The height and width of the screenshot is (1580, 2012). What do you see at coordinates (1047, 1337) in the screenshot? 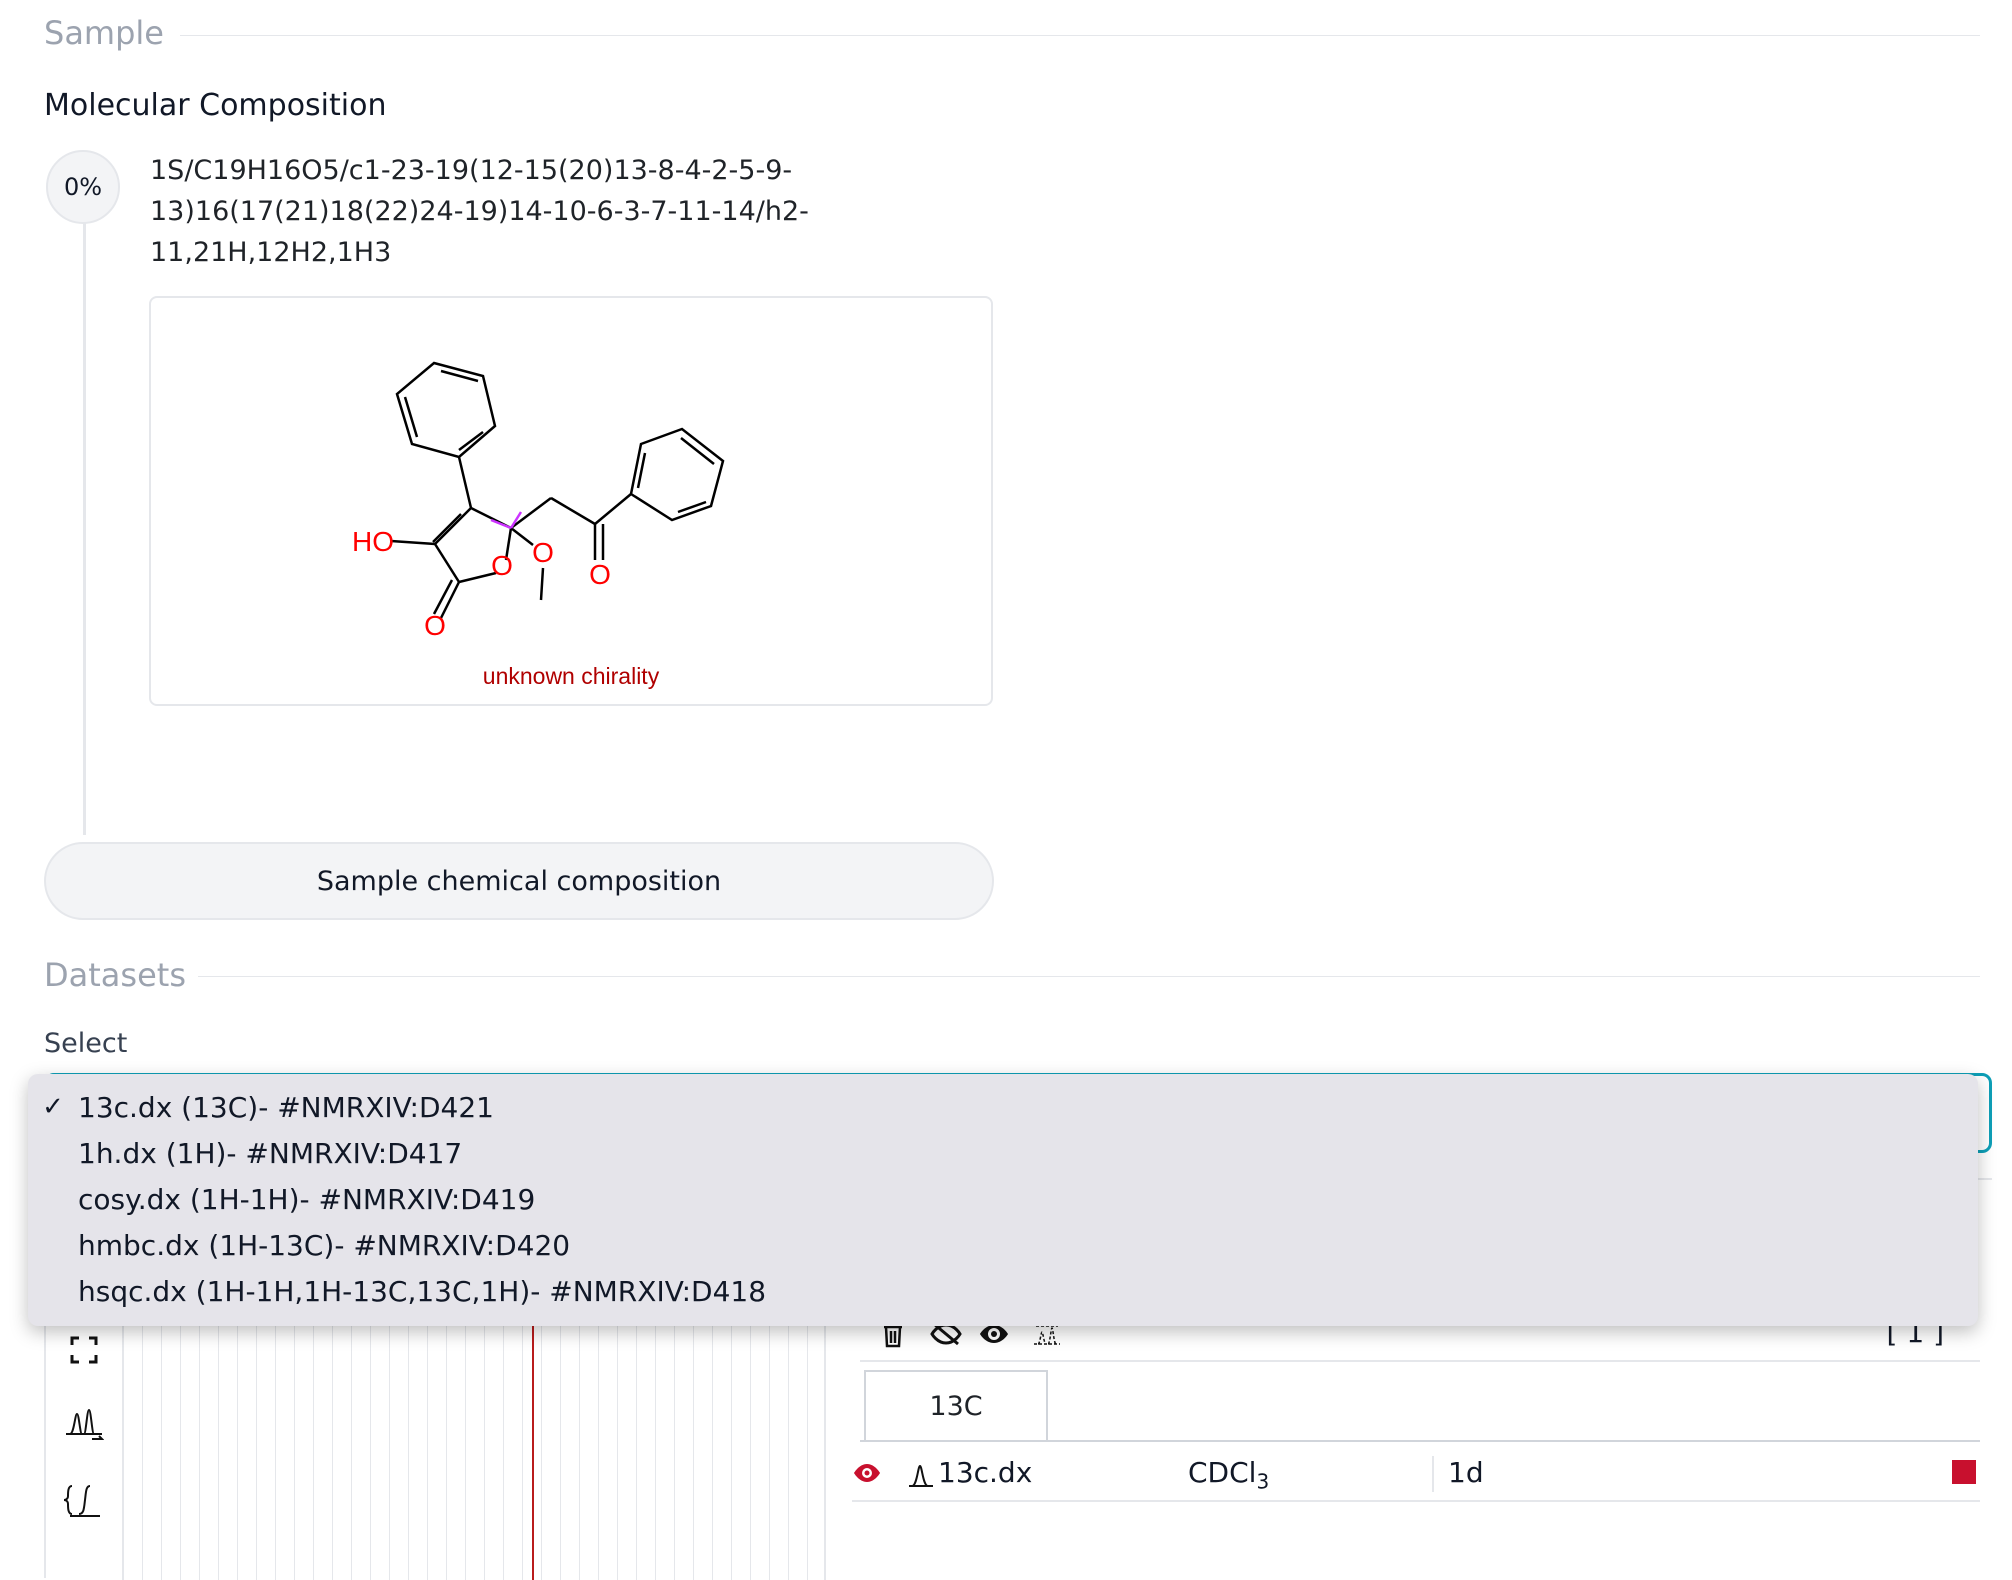
I see `spectra-alignment-icon` at bounding box center [1047, 1337].